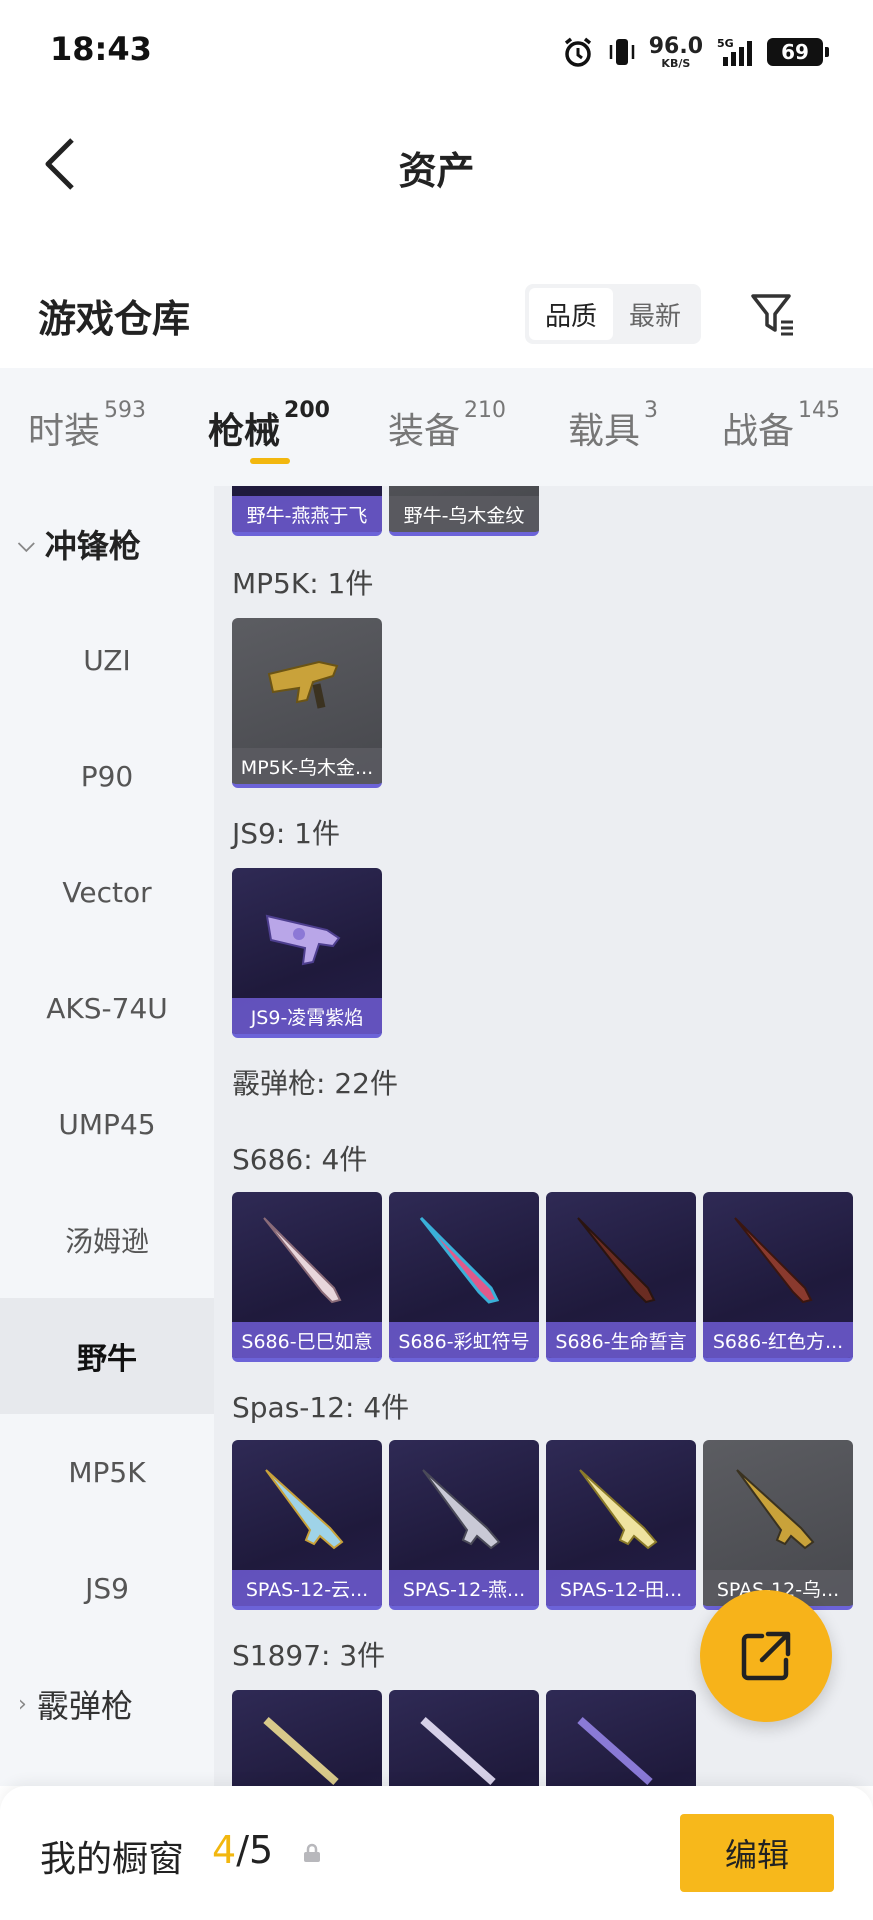 Image resolution: width=873 pixels, height=1920 pixels. I want to click on sidebar-item-uzi: UZI, so click(107, 660).